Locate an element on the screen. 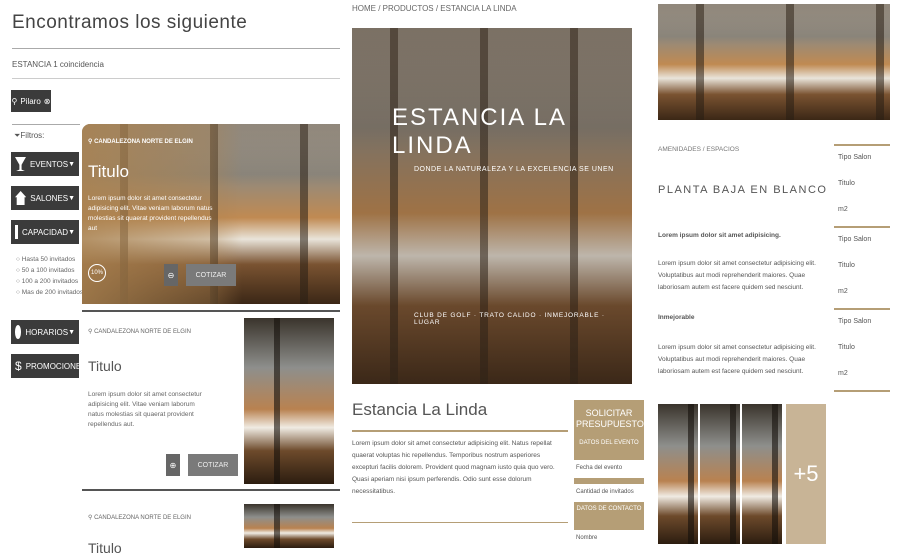 The height and width of the screenshot is (556, 899). contact-data-header: DATOS DE CONTACTO is located at coordinates (609, 509).